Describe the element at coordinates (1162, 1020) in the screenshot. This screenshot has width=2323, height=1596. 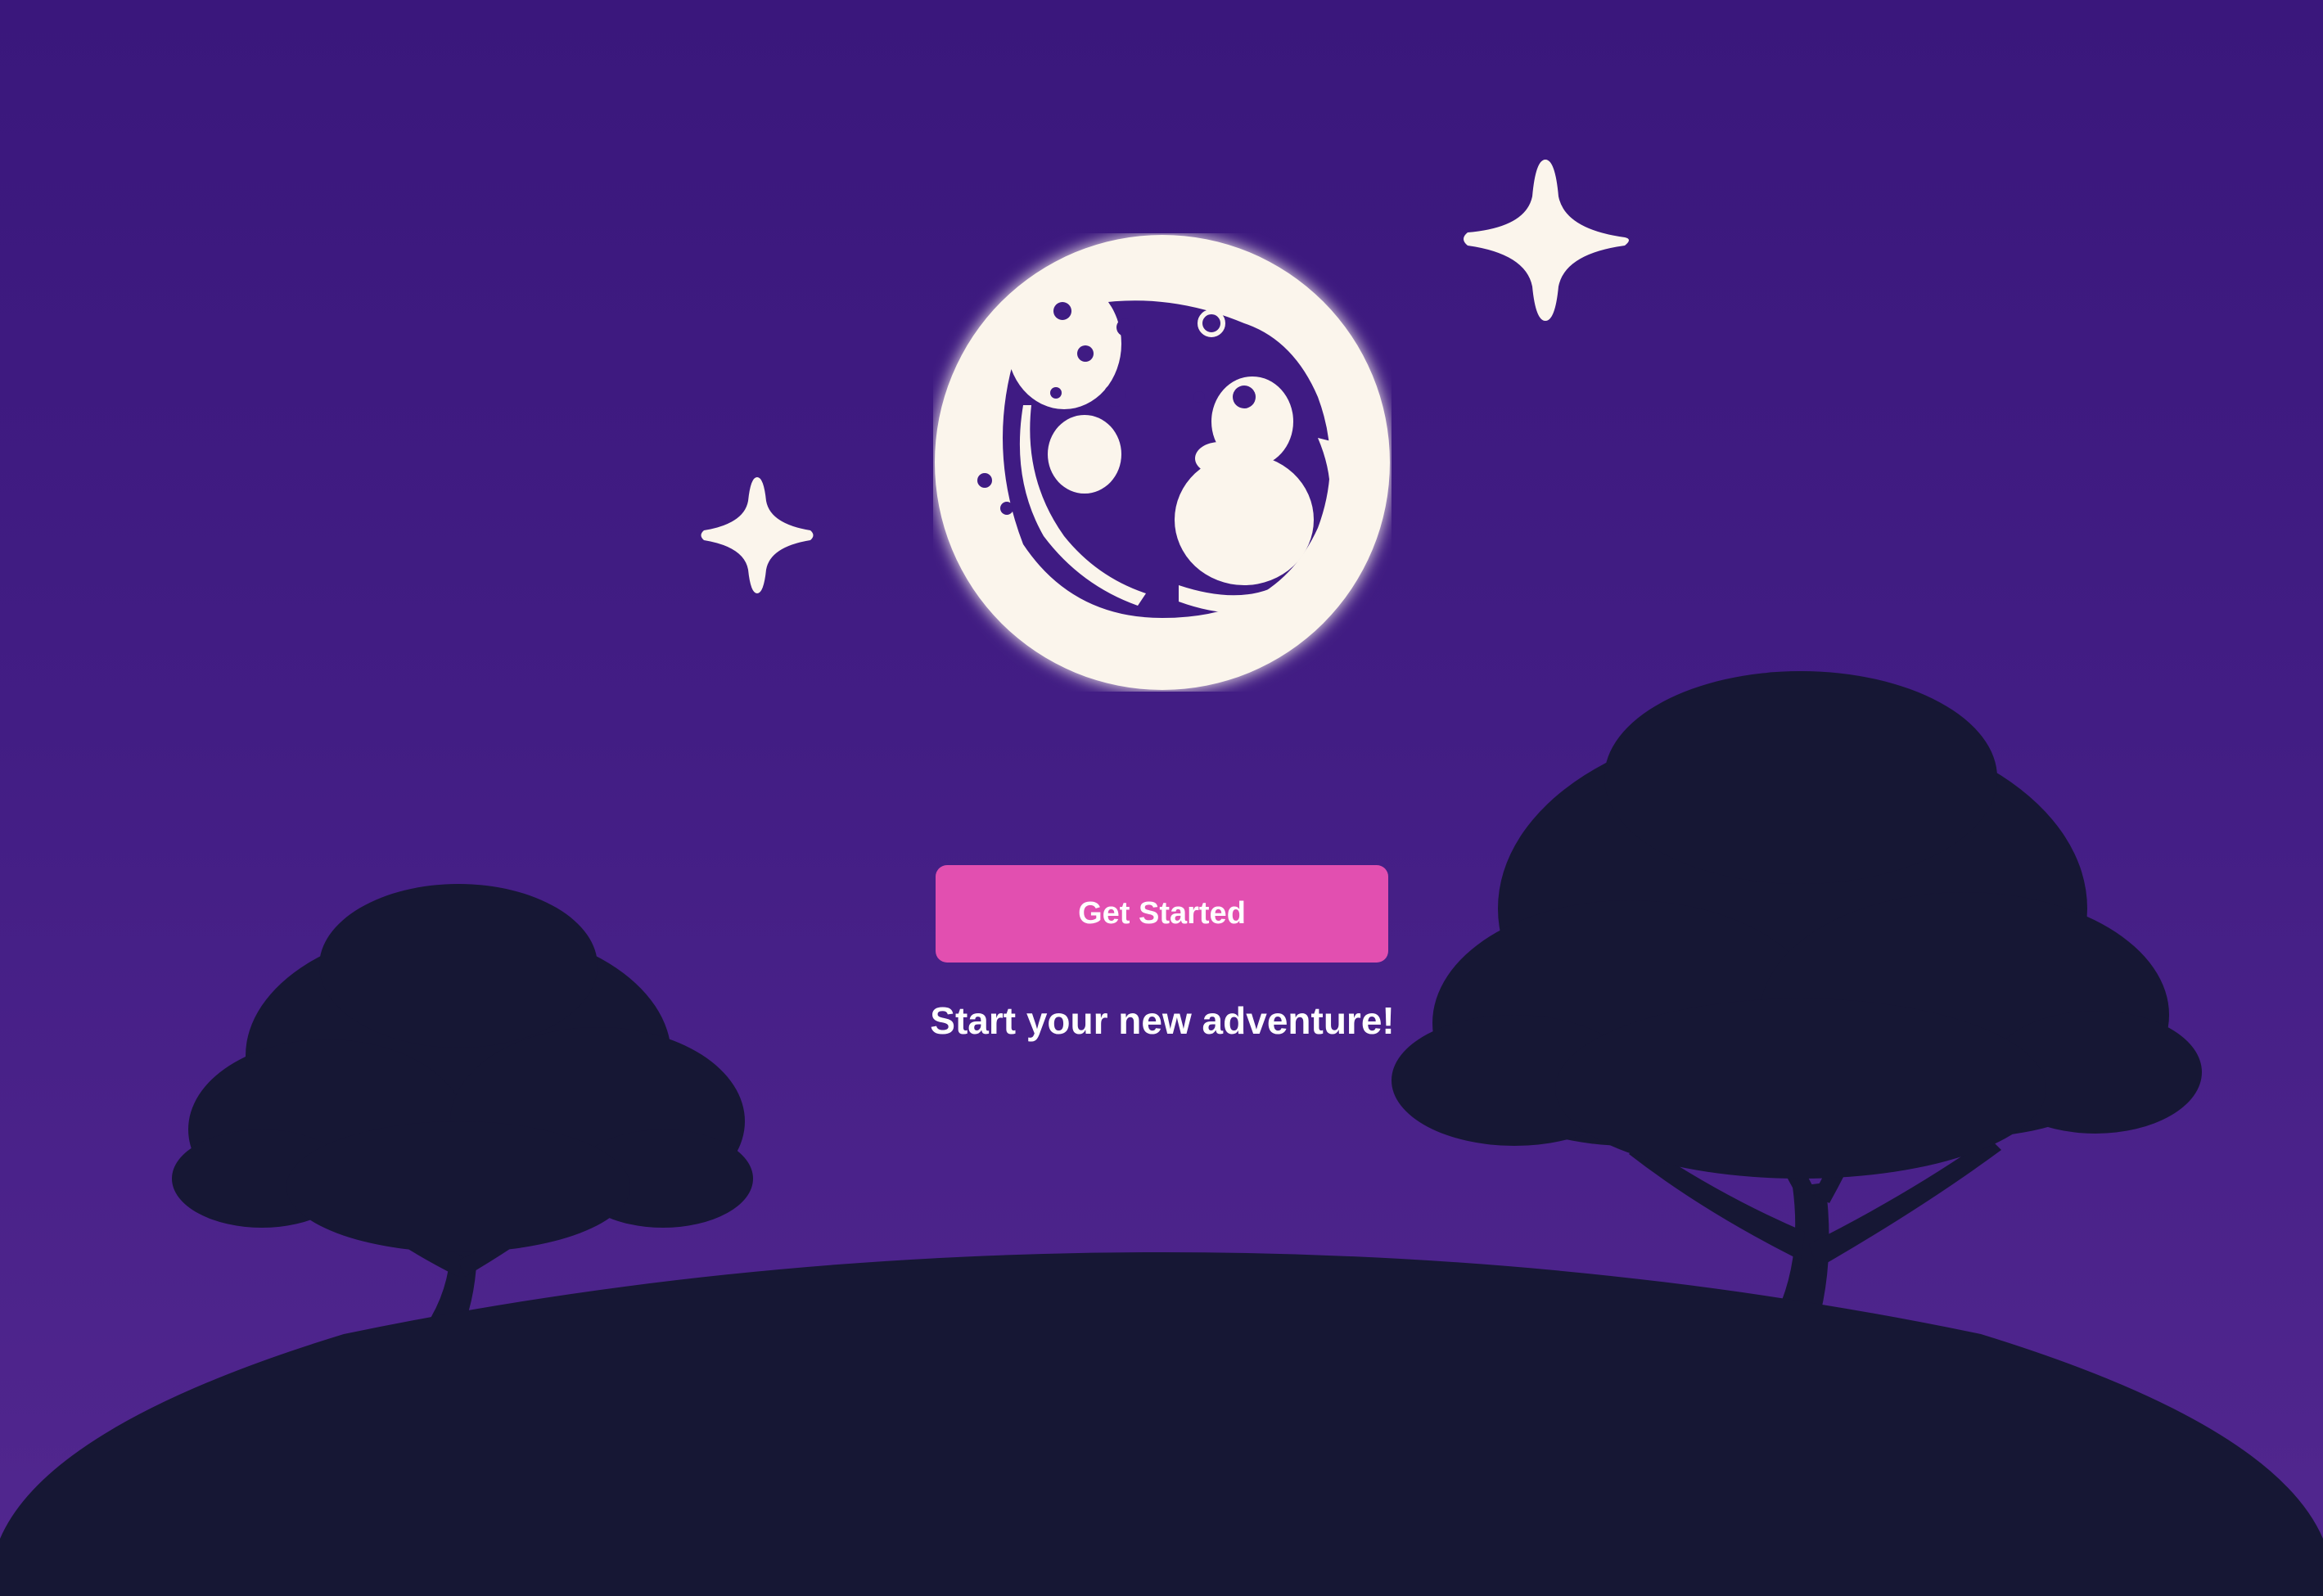
I see `tagline-text: Start your new adventure!` at that location.